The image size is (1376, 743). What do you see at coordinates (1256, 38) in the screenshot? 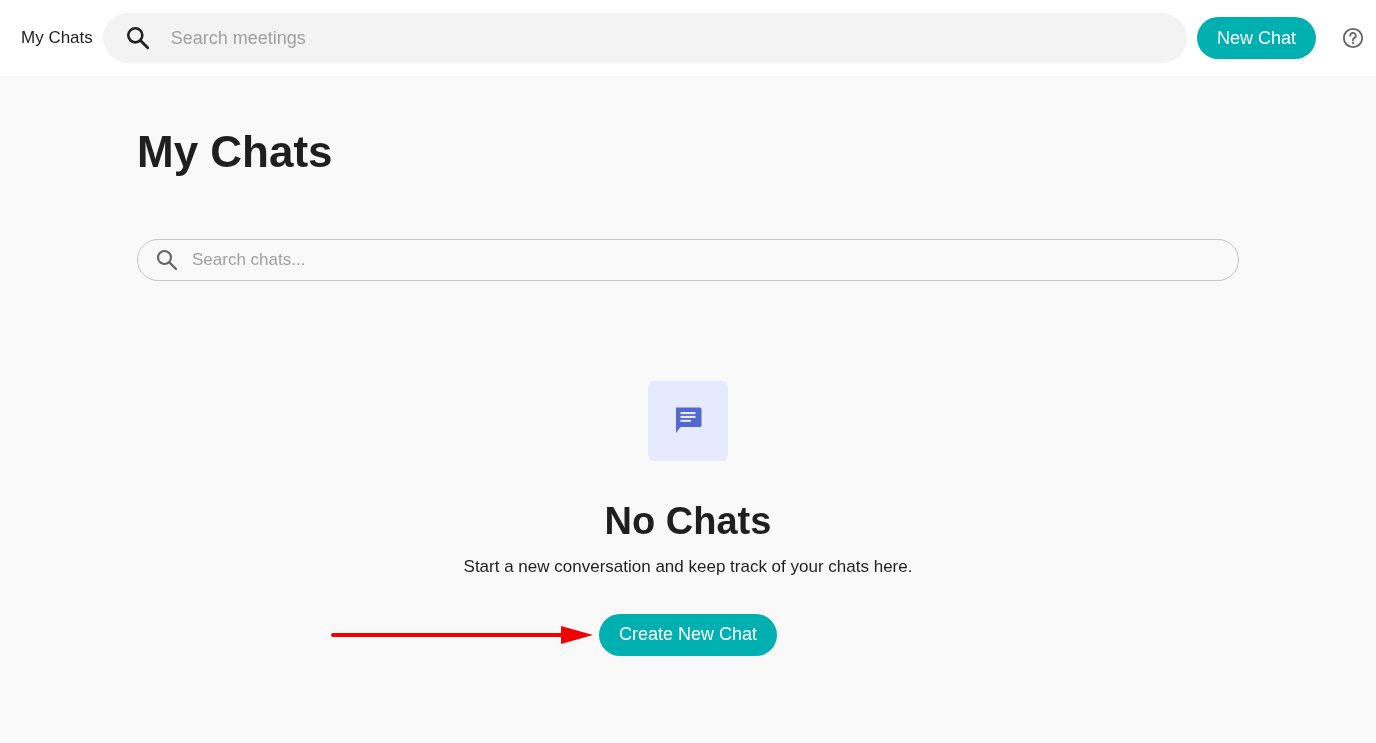
I see `new-chat-button: New Chat` at bounding box center [1256, 38].